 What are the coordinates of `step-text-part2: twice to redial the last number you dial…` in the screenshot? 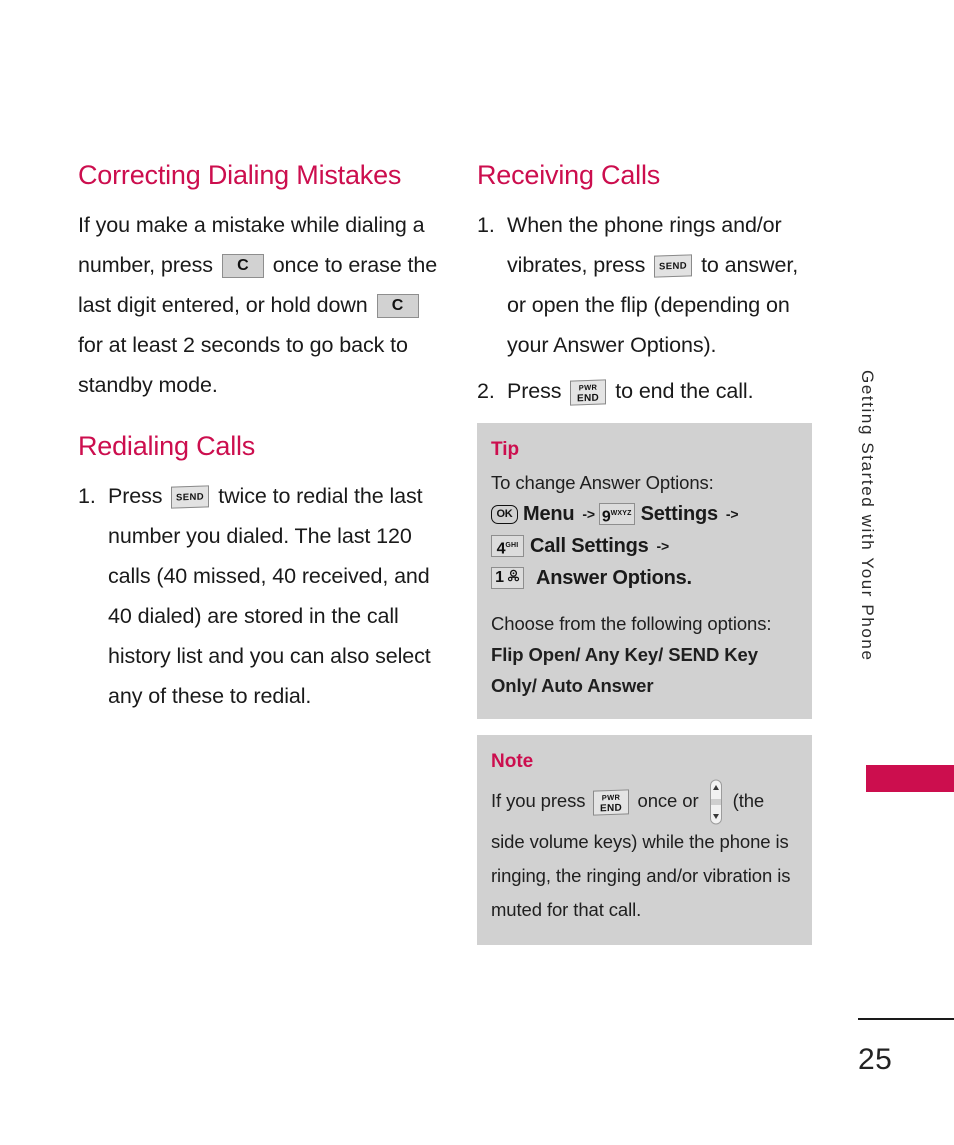 It's located at (269, 596).